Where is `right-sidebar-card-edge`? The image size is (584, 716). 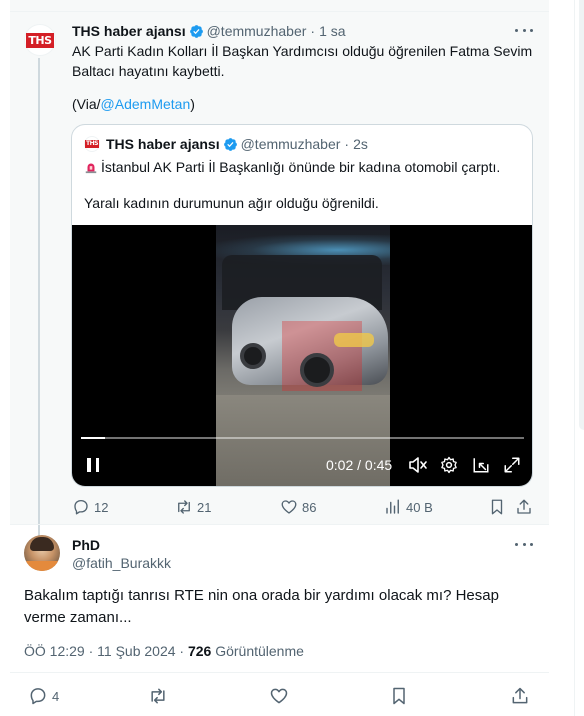 right-sidebar-card-edge is located at coordinates (581, 215).